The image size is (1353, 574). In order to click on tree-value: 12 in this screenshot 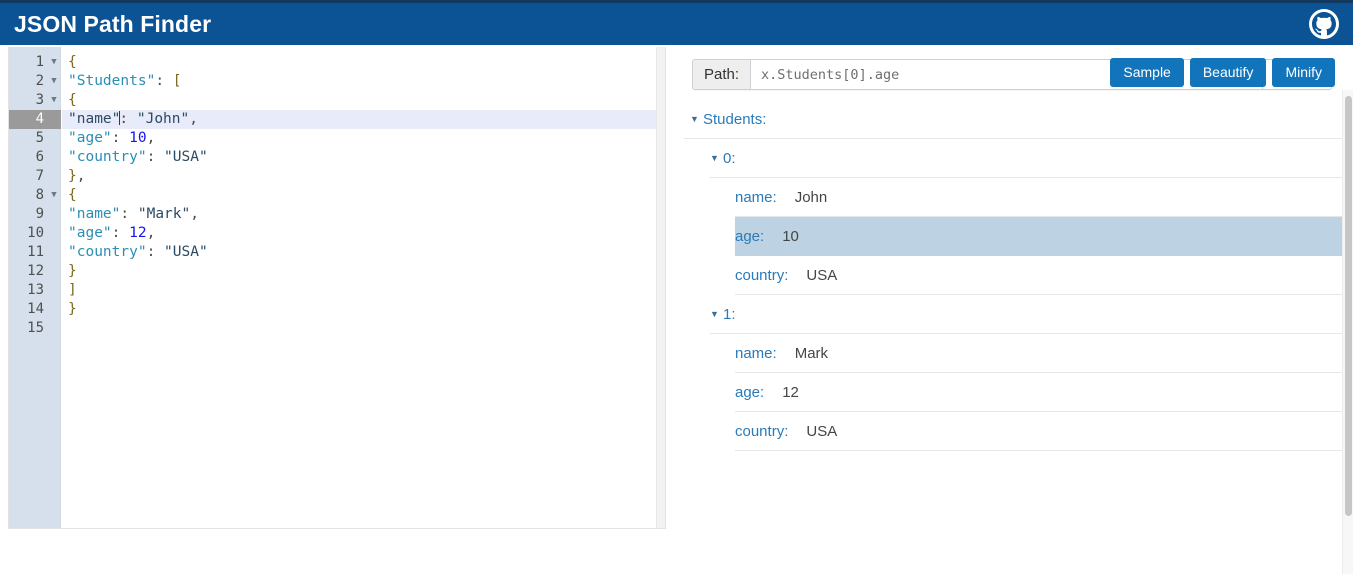, I will do `click(790, 392)`.